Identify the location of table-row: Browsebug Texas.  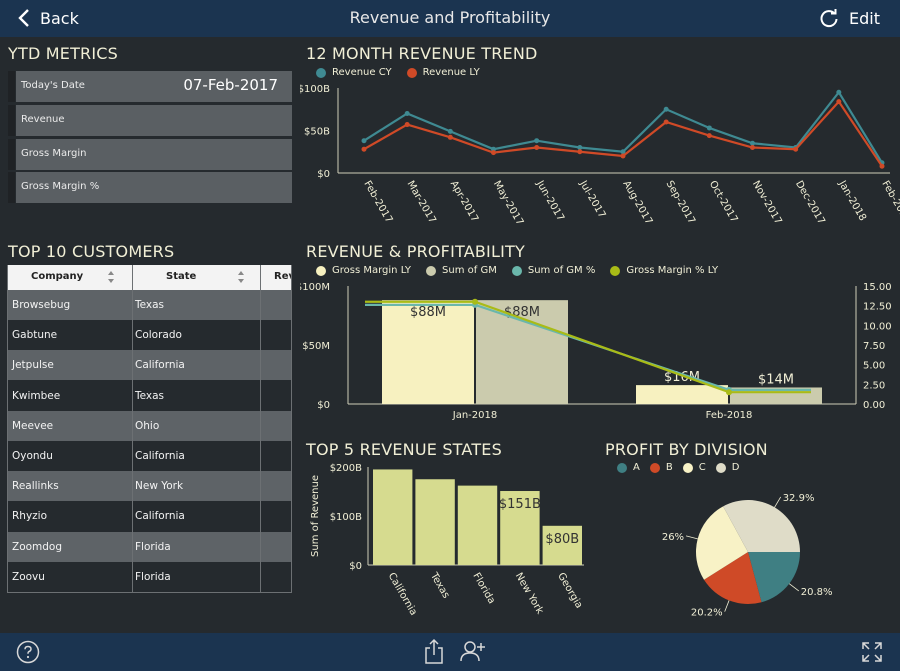
(149, 305).